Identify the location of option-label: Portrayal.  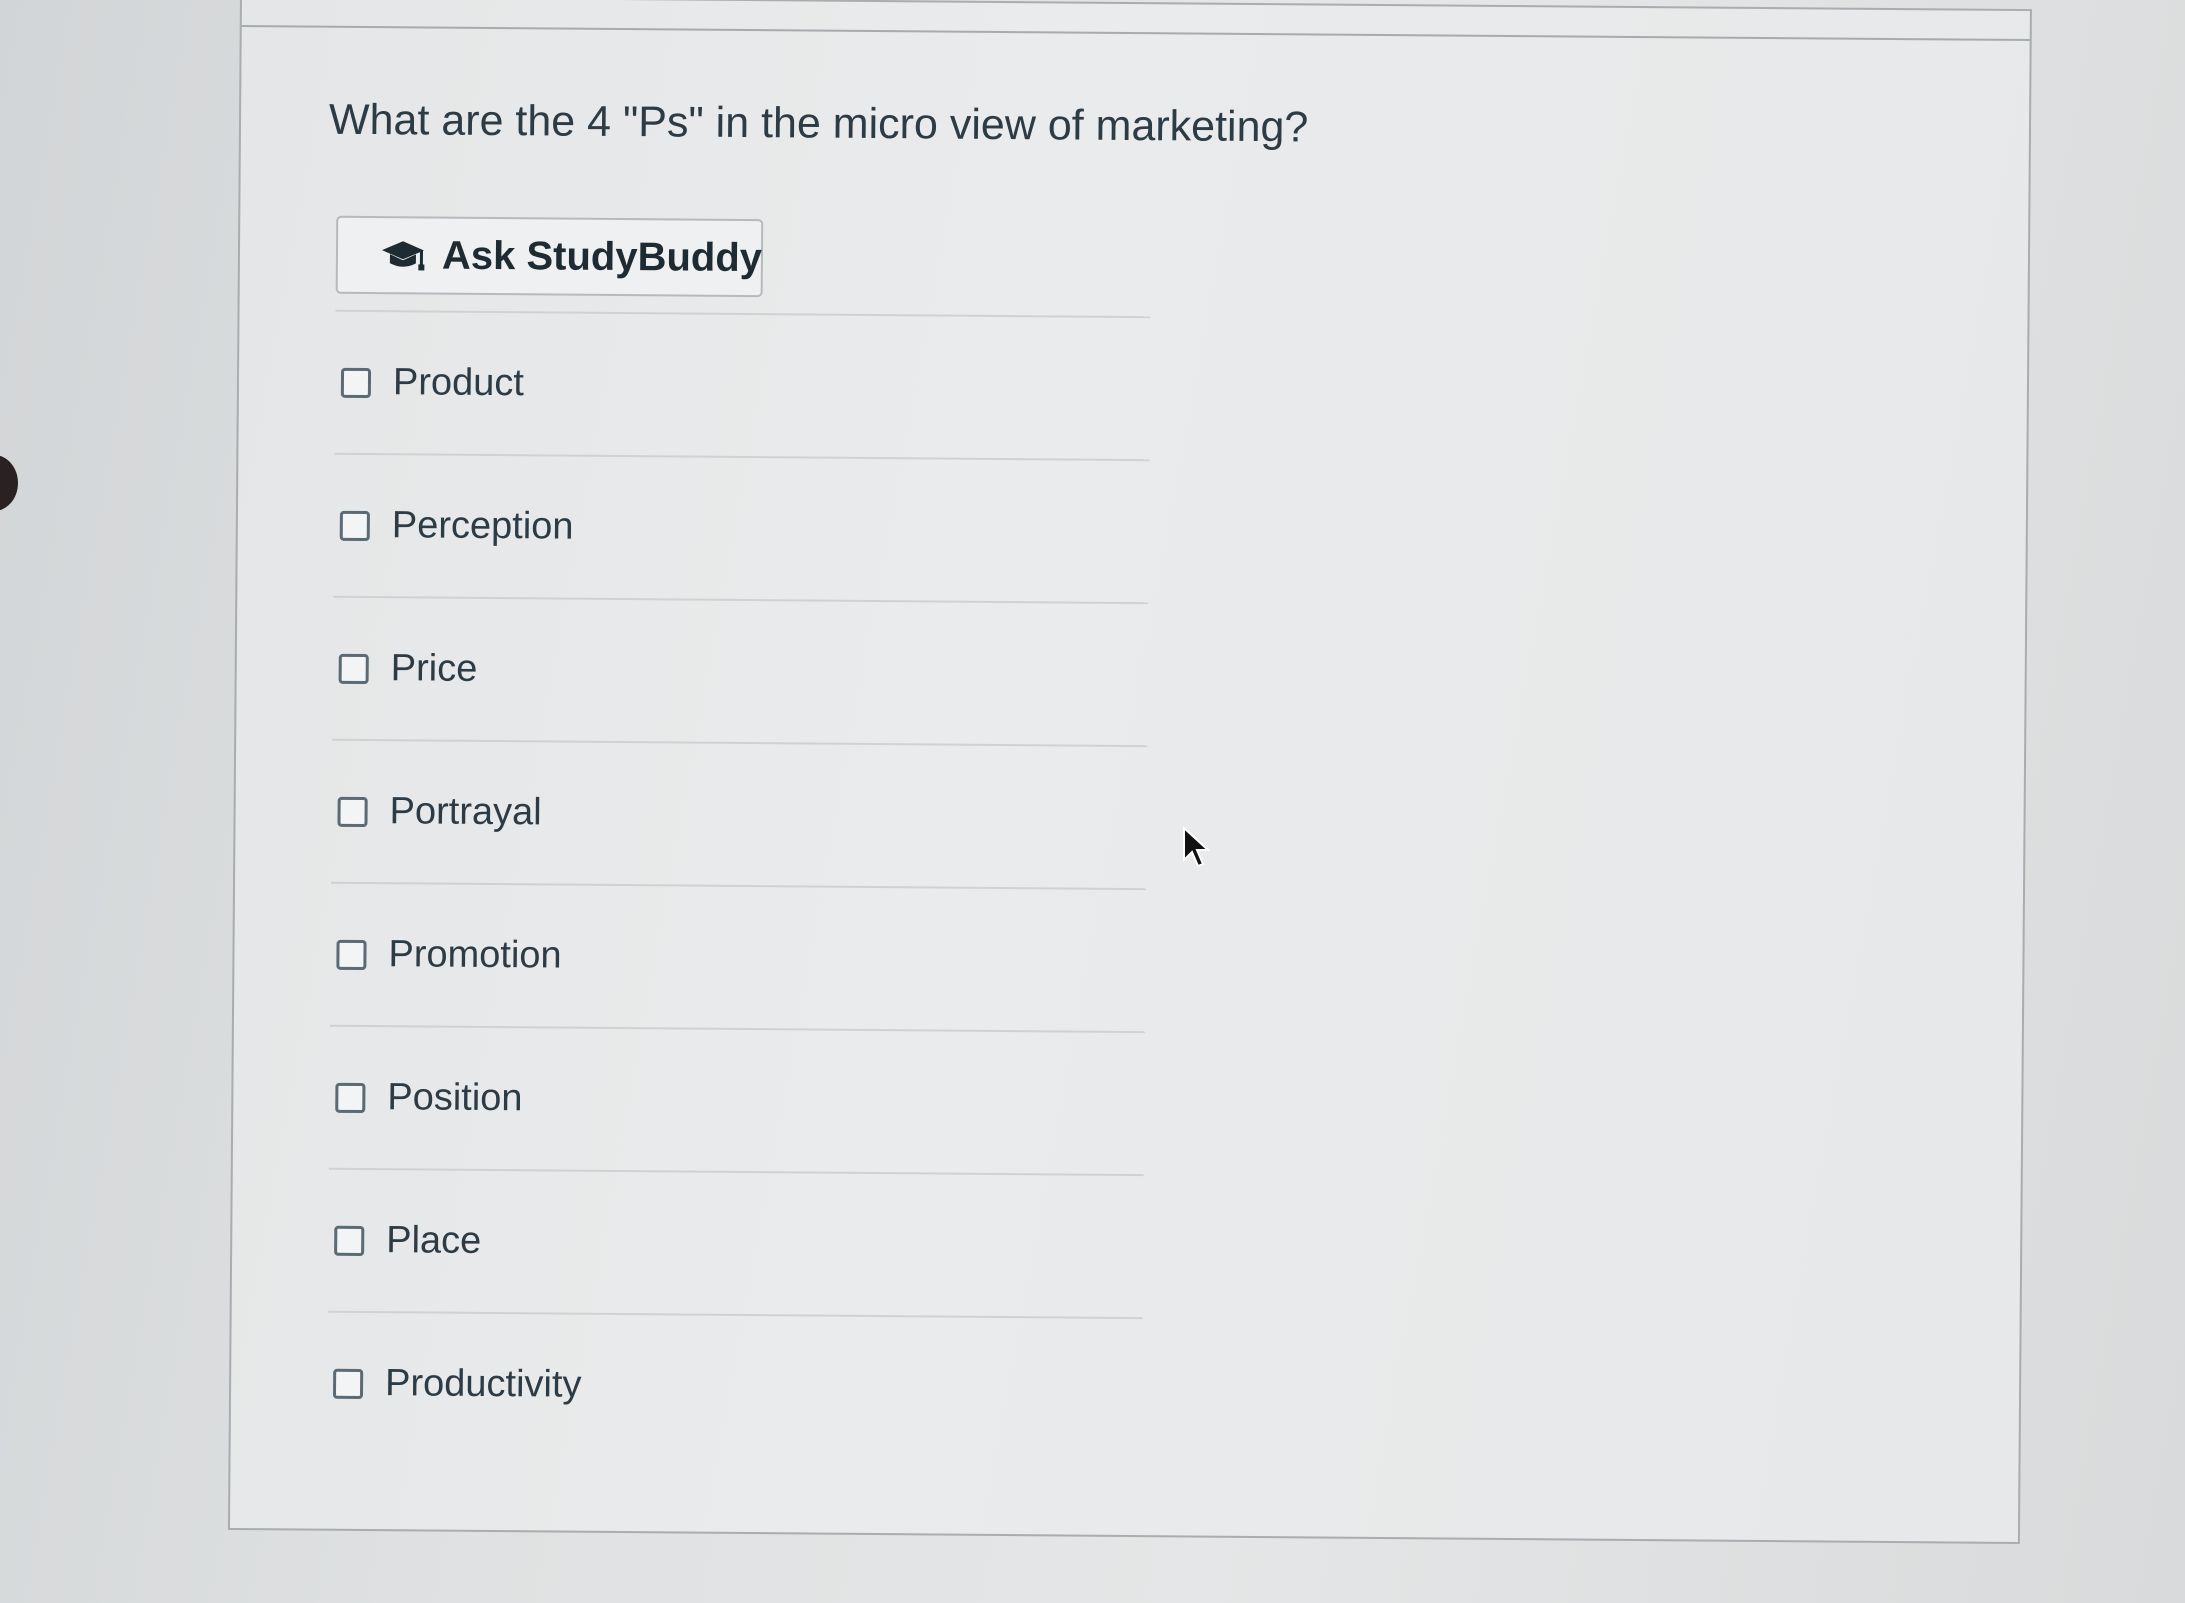
(465, 812).